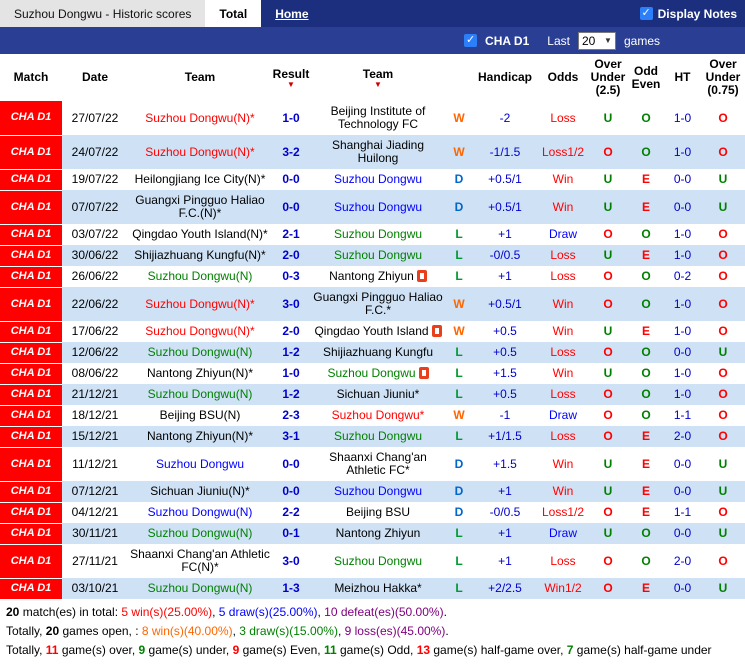  What do you see at coordinates (377, 588) in the screenshot?
I see `away-team-name: Meizhou Hakka*` at bounding box center [377, 588].